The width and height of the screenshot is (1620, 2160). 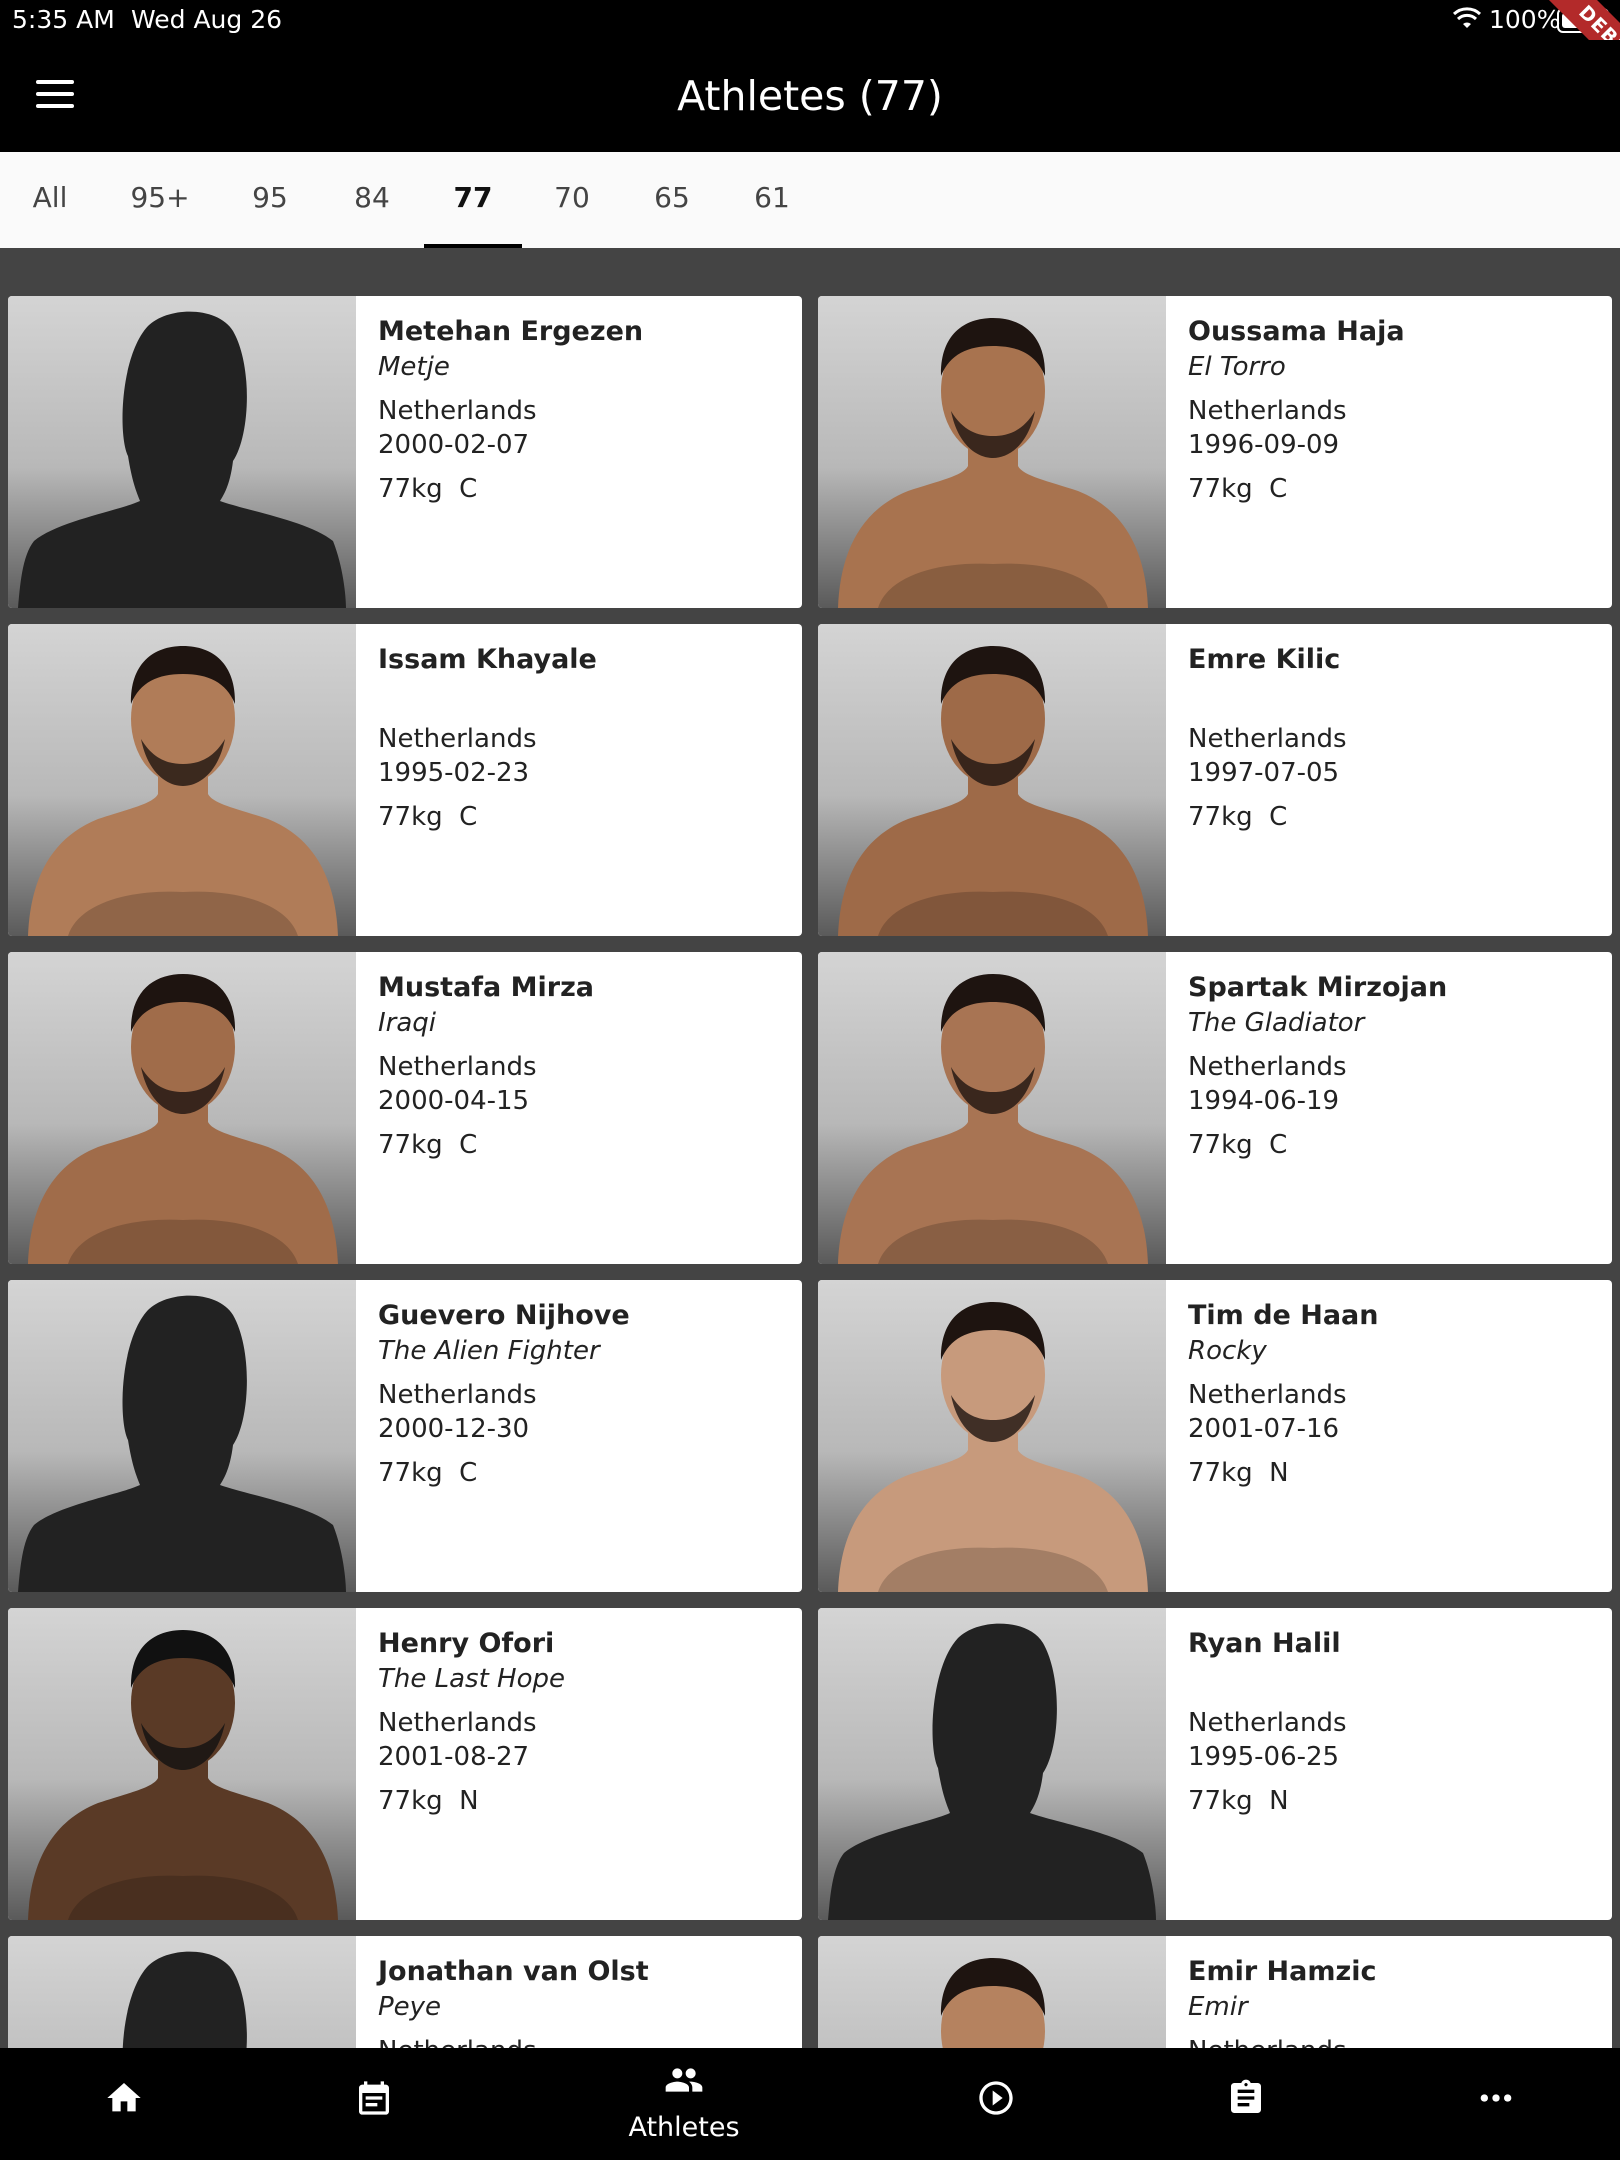 I want to click on athlete-nickname: The Alien Fighter, so click(x=489, y=1351).